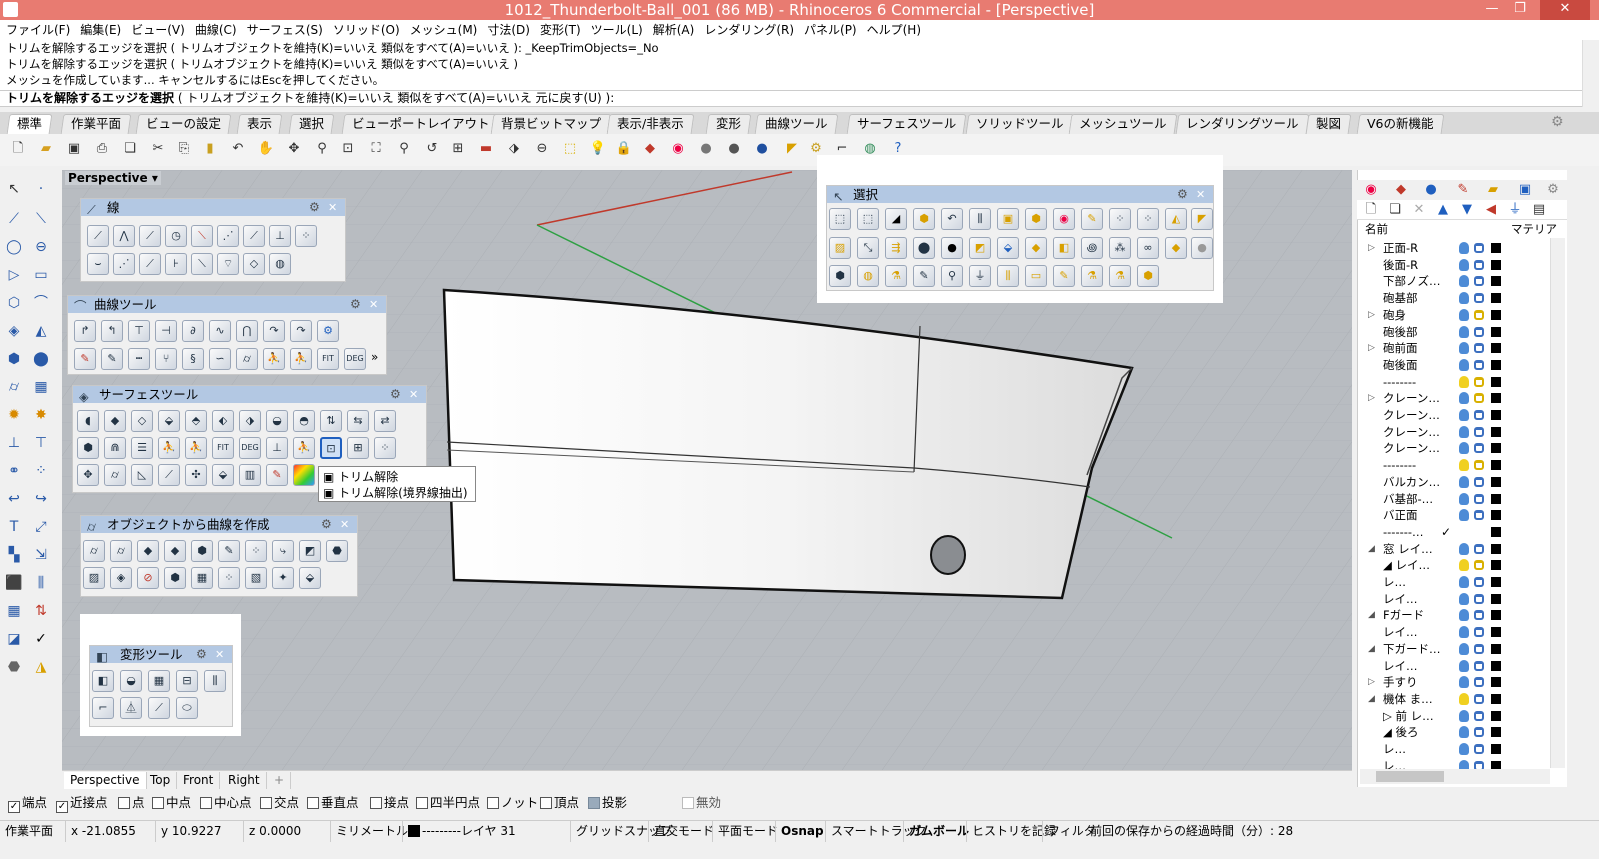 The width and height of the screenshot is (1599, 859). Describe the element at coordinates (159, 708) in the screenshot. I see `transform-tool-icon: ⟋` at that location.